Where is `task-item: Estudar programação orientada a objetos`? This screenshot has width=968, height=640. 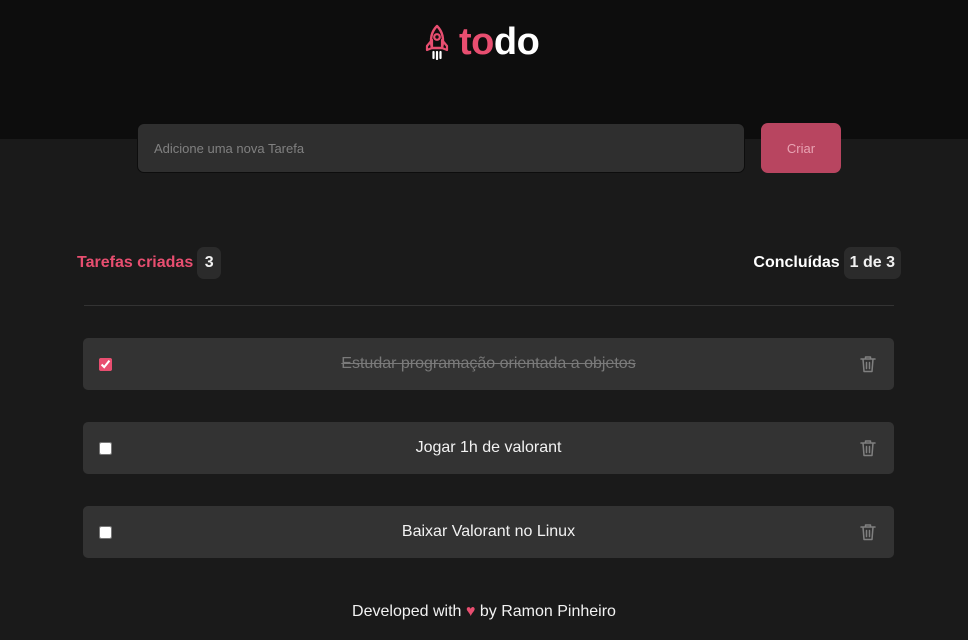
task-item: Estudar programação orientada a objetos is located at coordinates (488, 364).